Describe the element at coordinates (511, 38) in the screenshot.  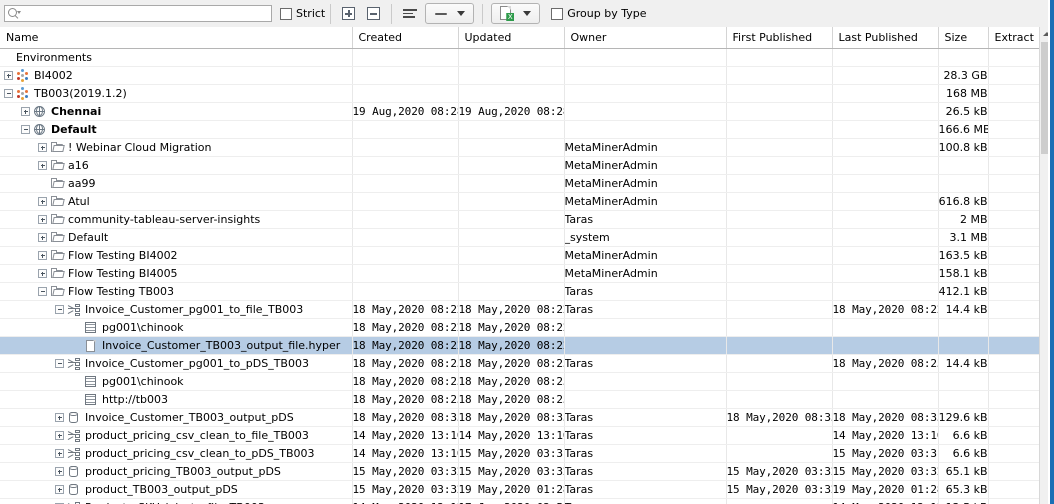
I see `column-header-updated: Updated` at that location.